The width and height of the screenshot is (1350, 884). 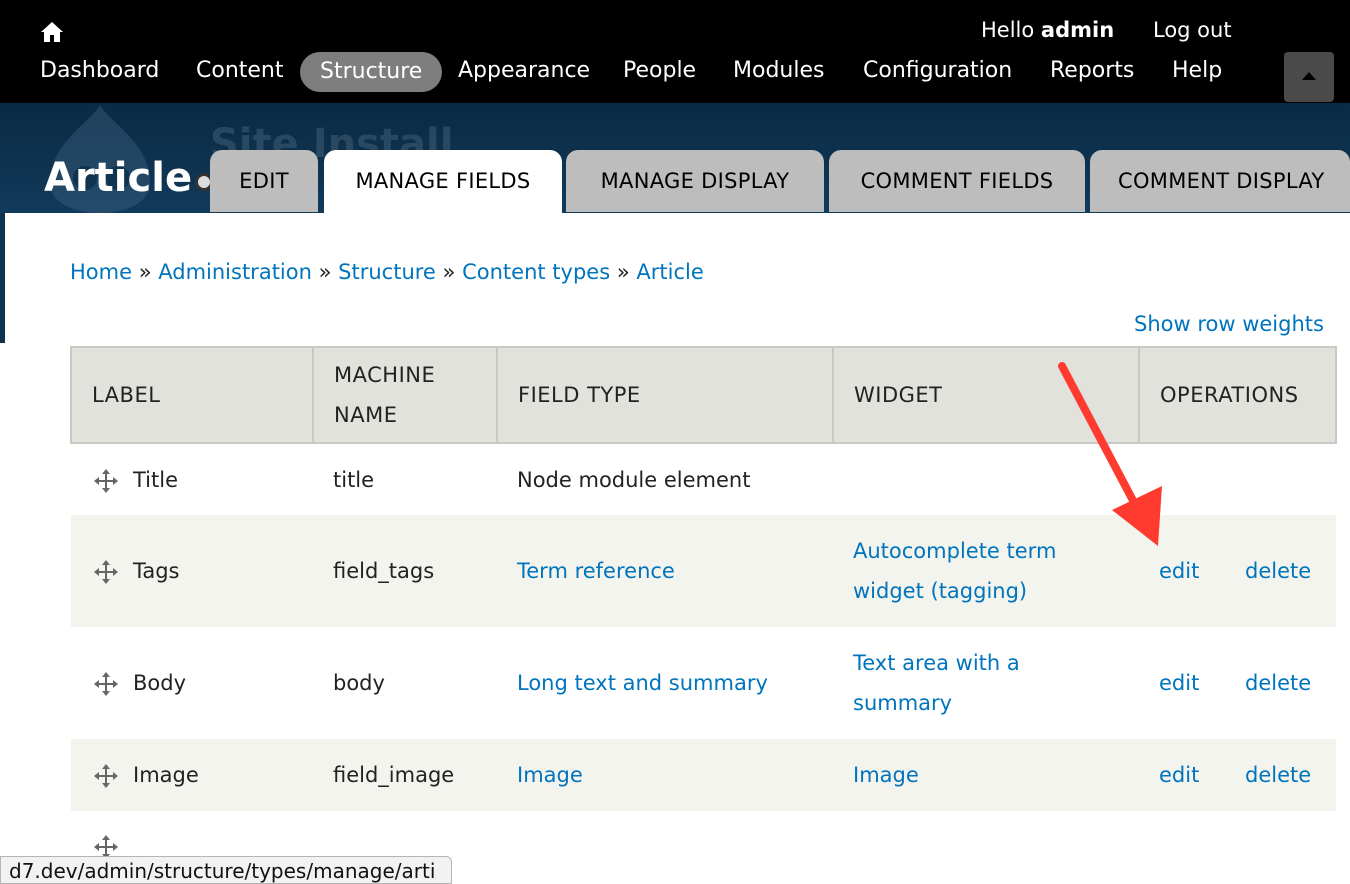 What do you see at coordinates (954, 571) in the screenshot?
I see `widget-link: Autocomplete term widget (tagging)` at bounding box center [954, 571].